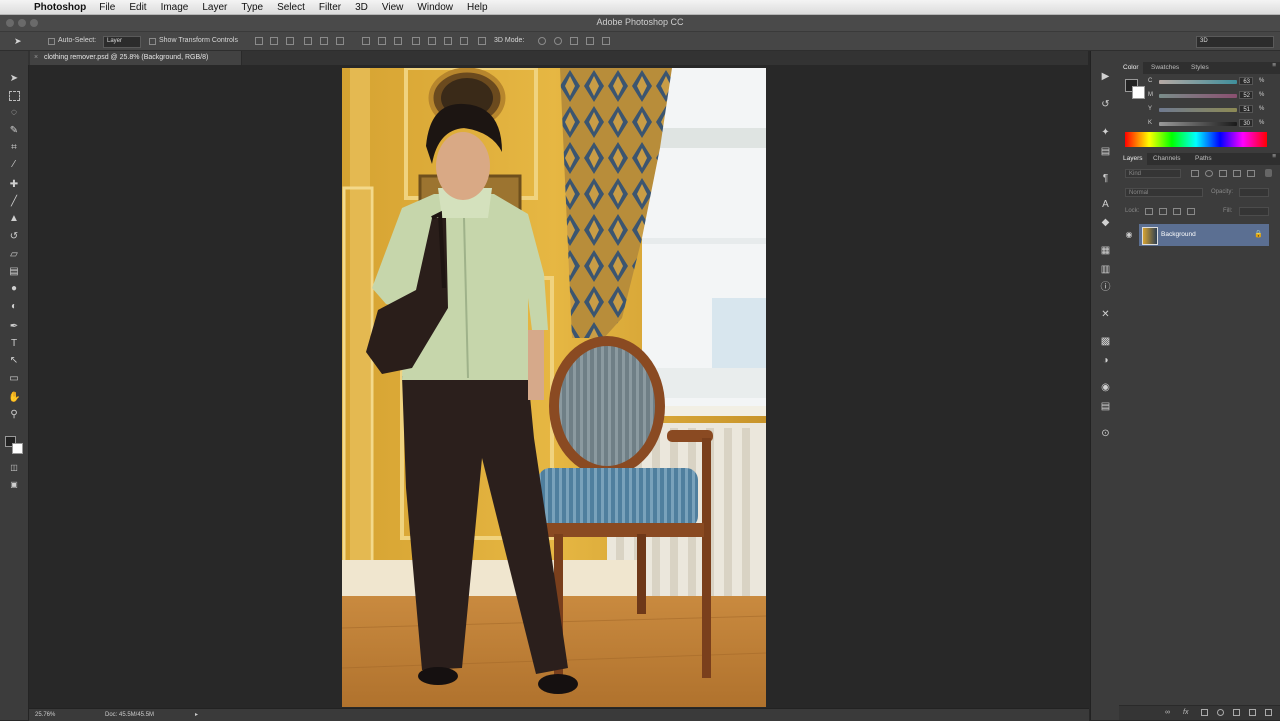  I want to click on status-menu-arrow-icon: ▸, so click(196, 714).